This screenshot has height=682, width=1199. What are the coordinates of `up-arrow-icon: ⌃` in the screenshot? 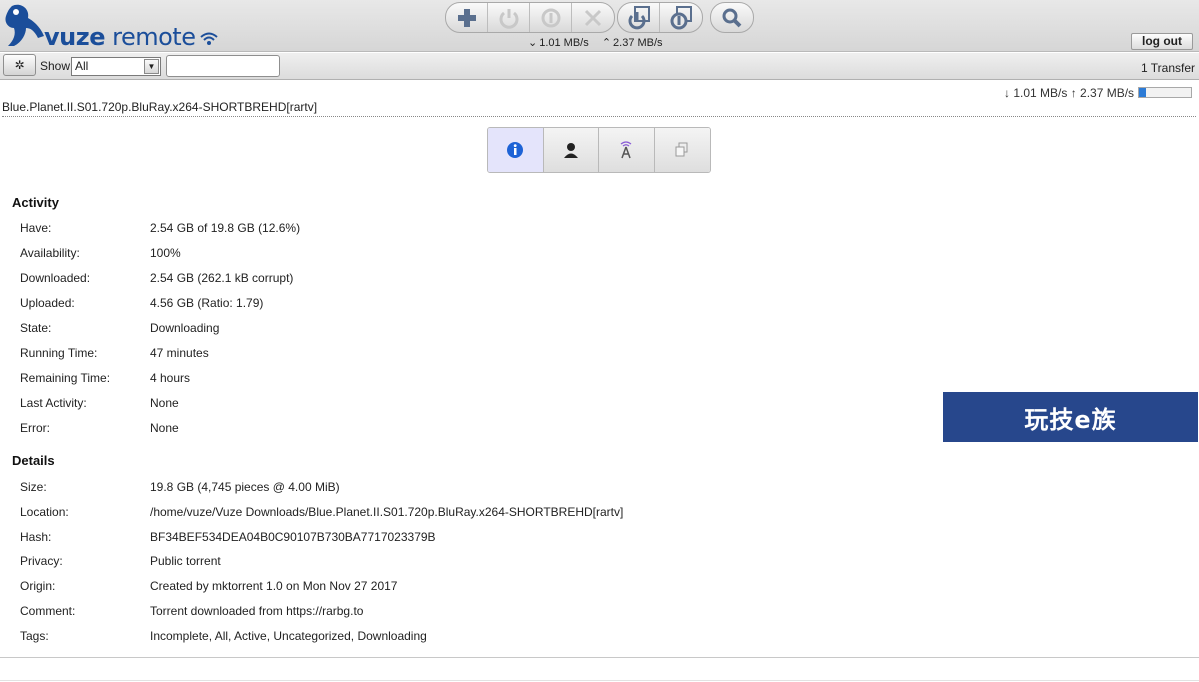 It's located at (606, 43).